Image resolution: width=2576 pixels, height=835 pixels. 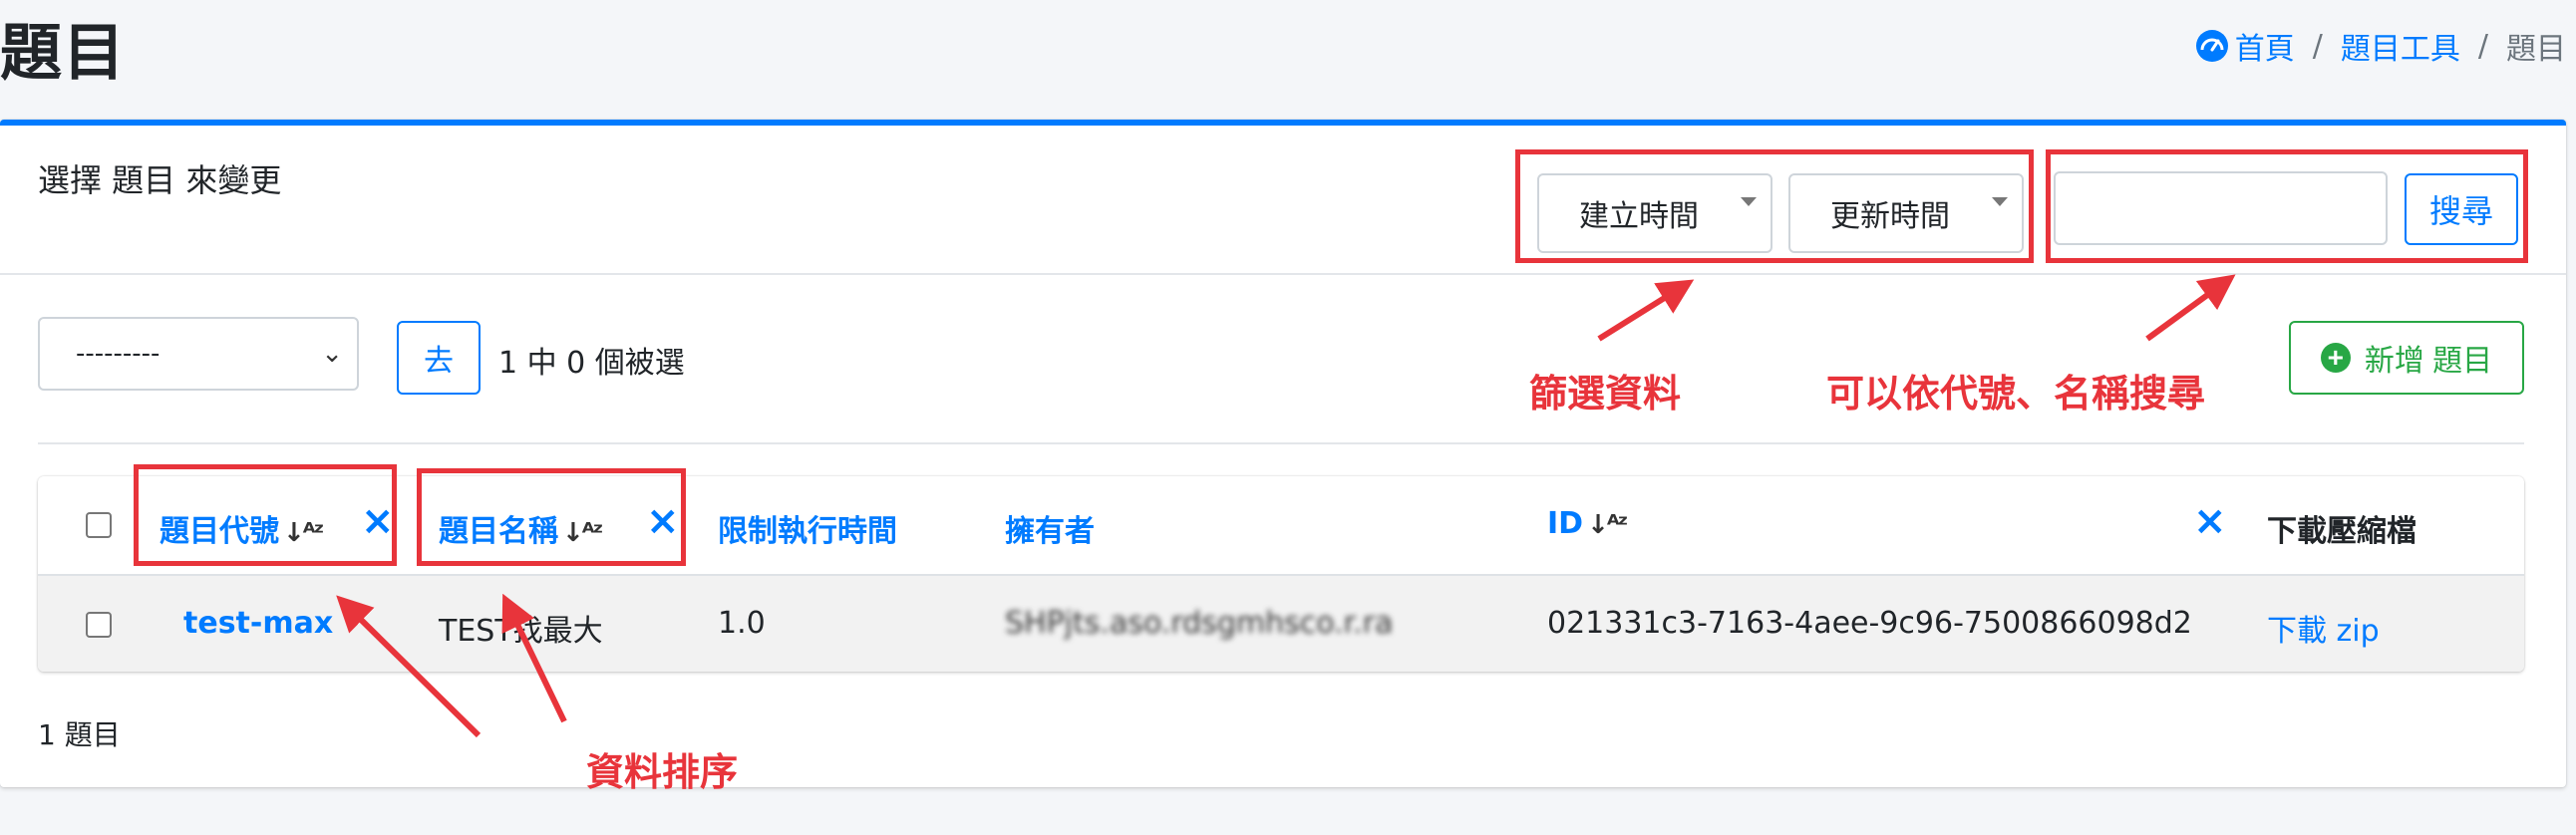 I want to click on select-all-checkbox, so click(x=99, y=525).